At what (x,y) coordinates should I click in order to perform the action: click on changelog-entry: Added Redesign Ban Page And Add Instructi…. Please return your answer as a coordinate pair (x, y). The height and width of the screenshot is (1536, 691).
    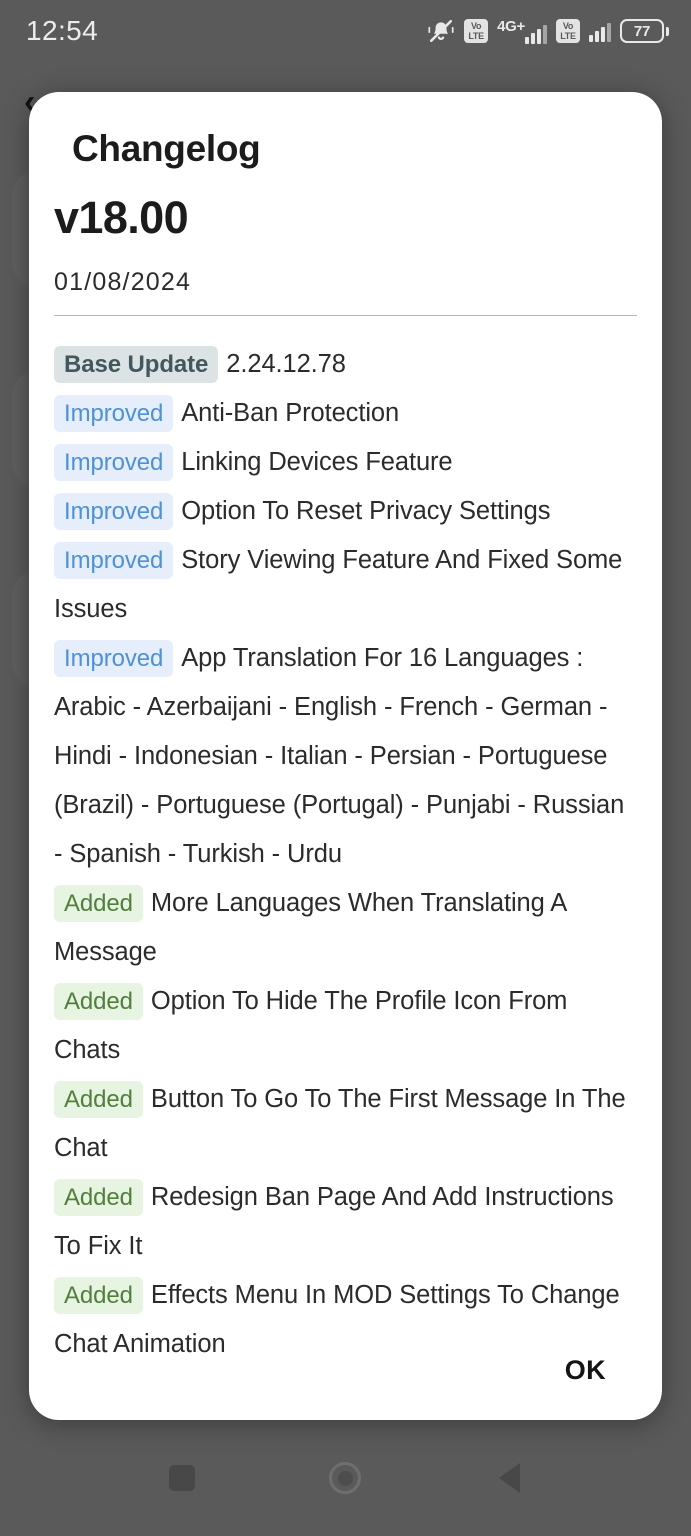
    Looking at the image, I should click on (345, 1222).